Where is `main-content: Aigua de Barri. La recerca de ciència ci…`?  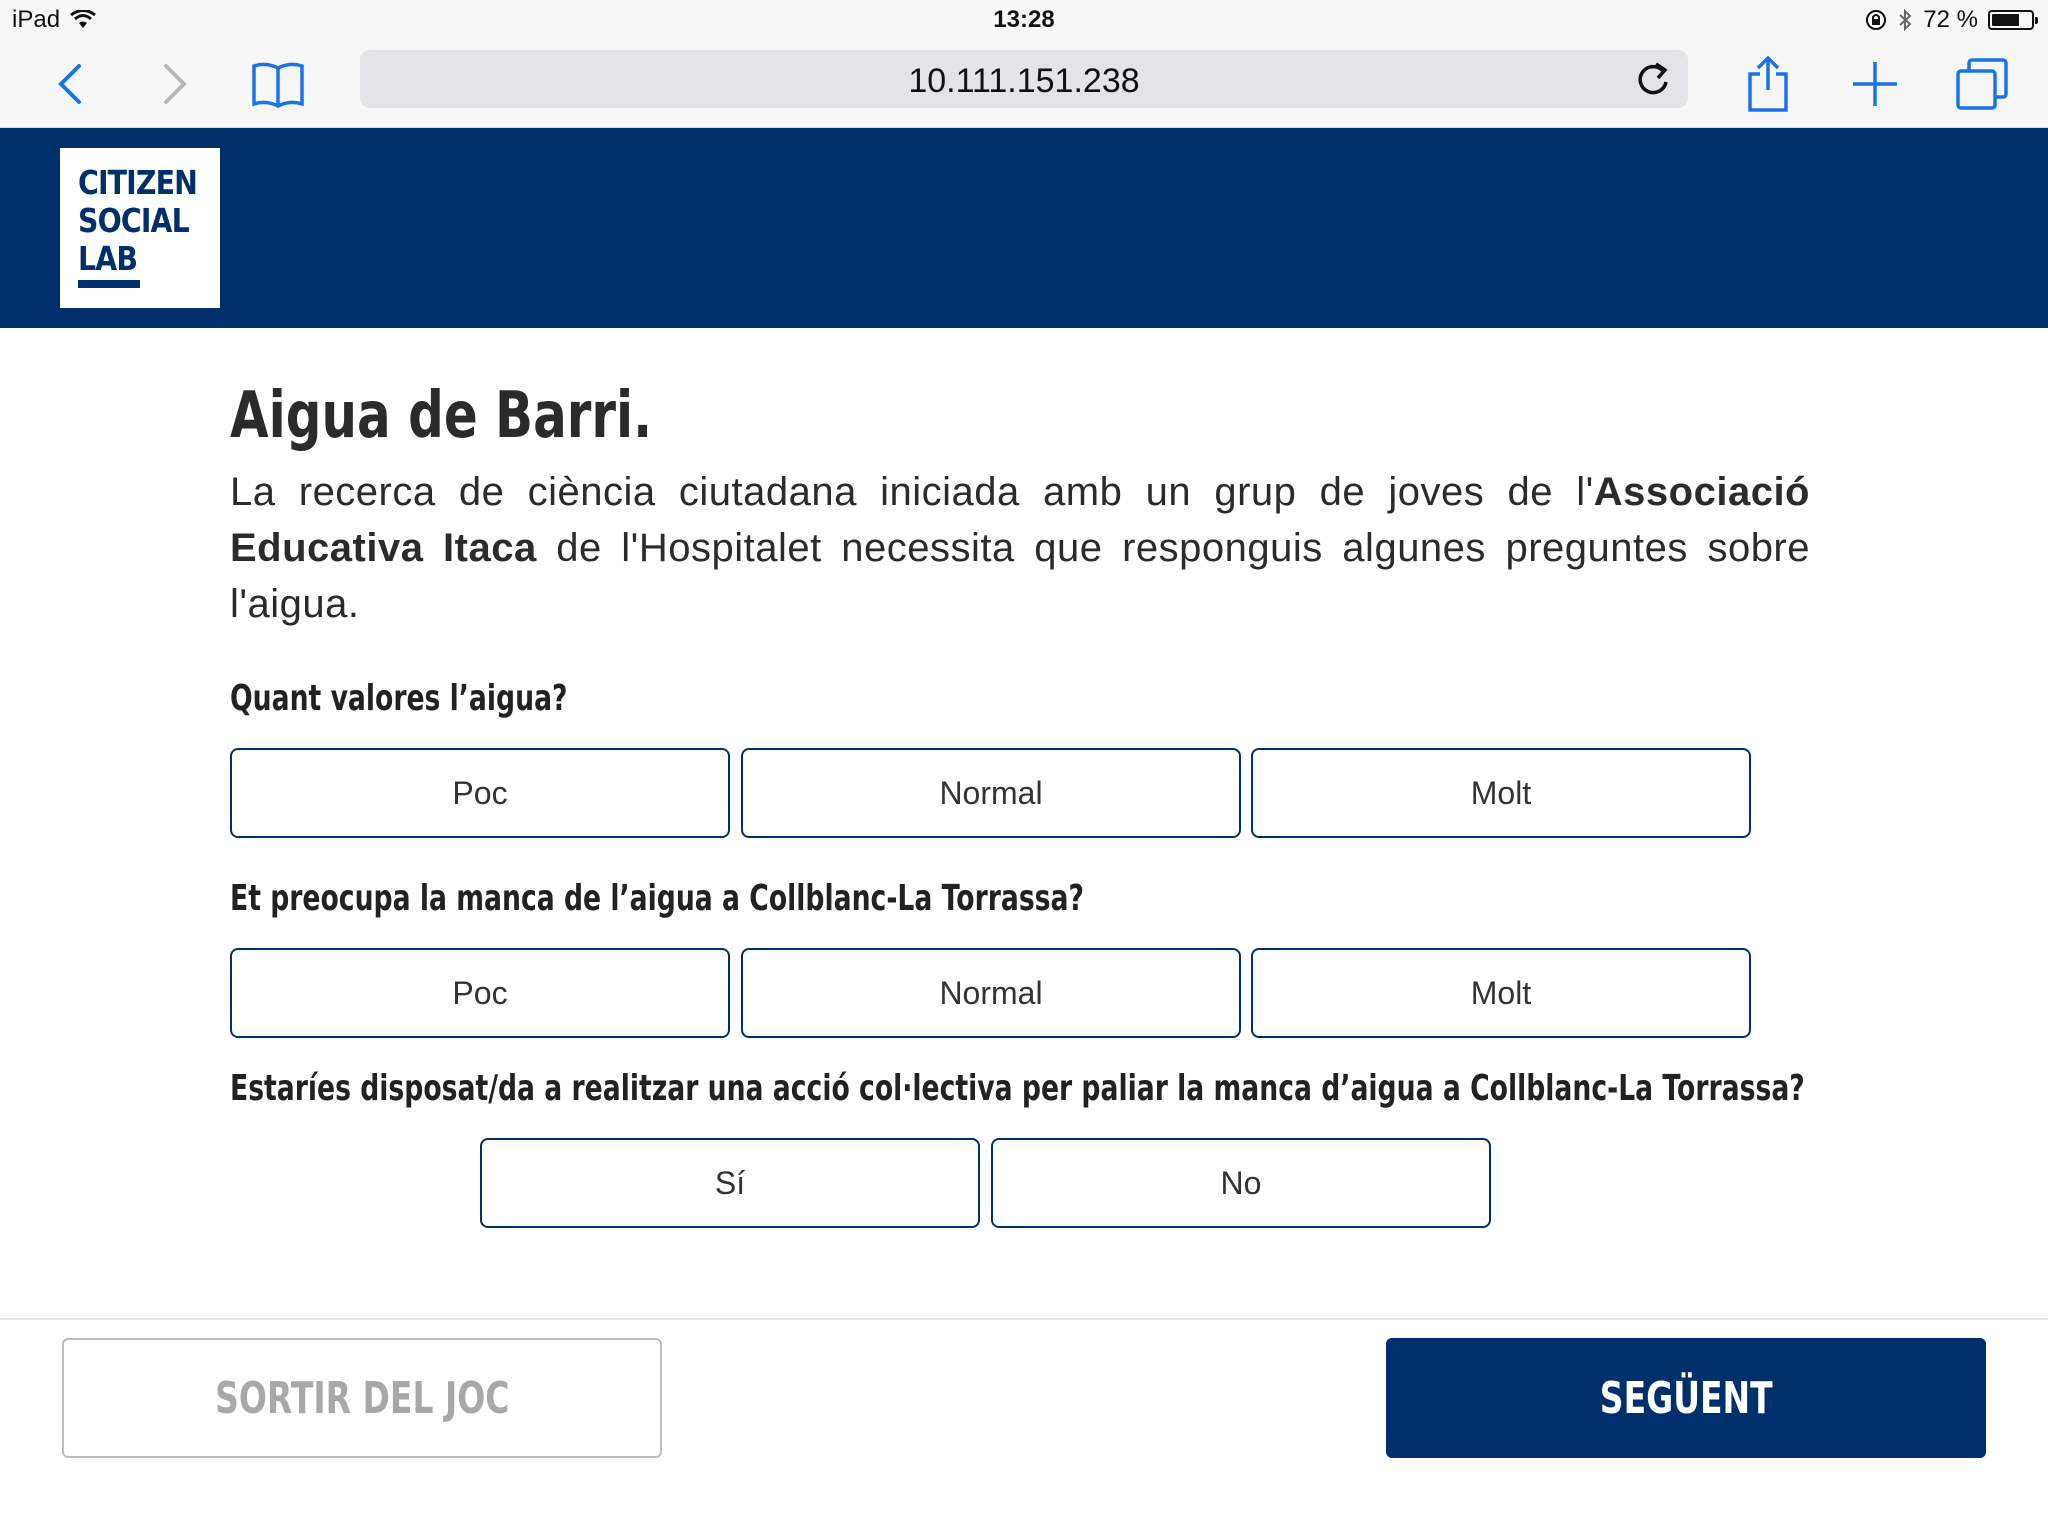
main-content: Aigua de Barri. La recerca de ciència ci… is located at coordinates (1020, 500).